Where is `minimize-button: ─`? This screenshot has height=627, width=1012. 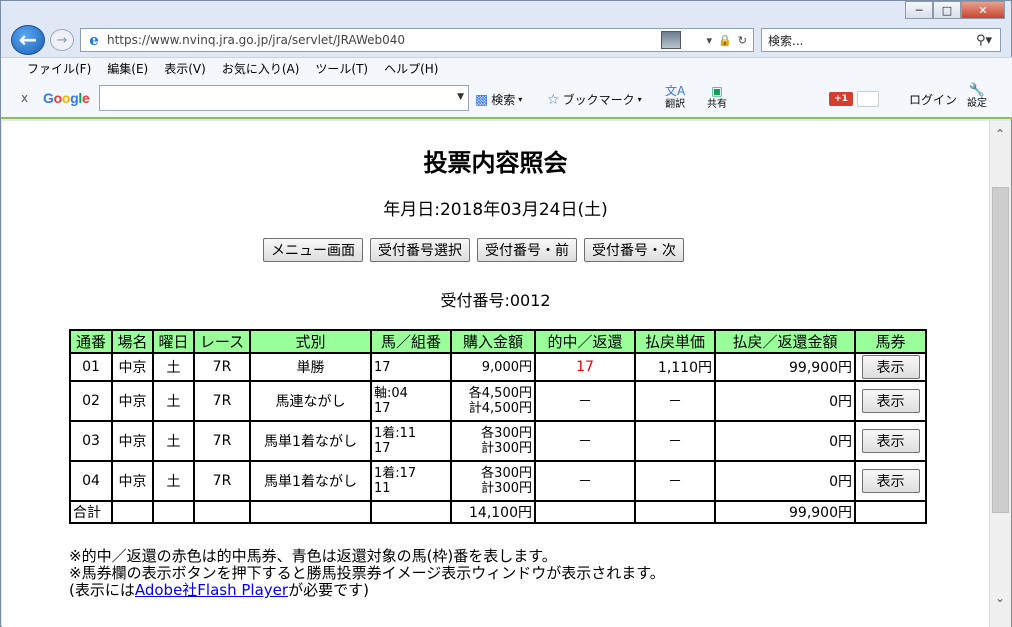 minimize-button: ─ is located at coordinates (919, 10).